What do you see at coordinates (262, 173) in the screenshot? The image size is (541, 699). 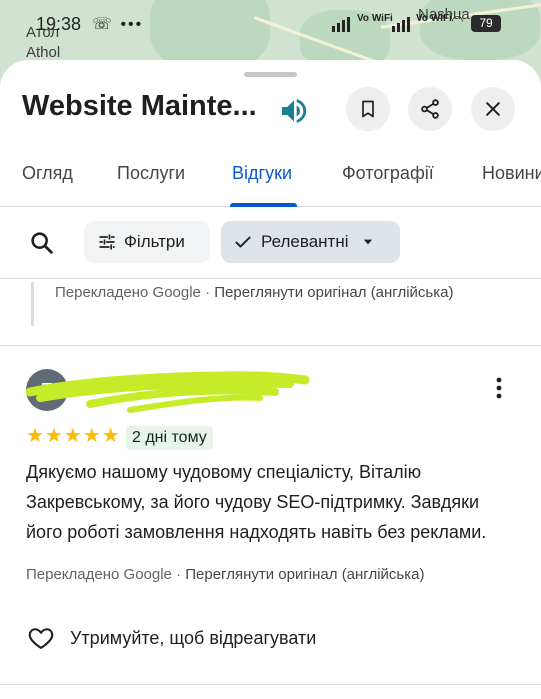 I see `tab-reviews: Відгуки` at bounding box center [262, 173].